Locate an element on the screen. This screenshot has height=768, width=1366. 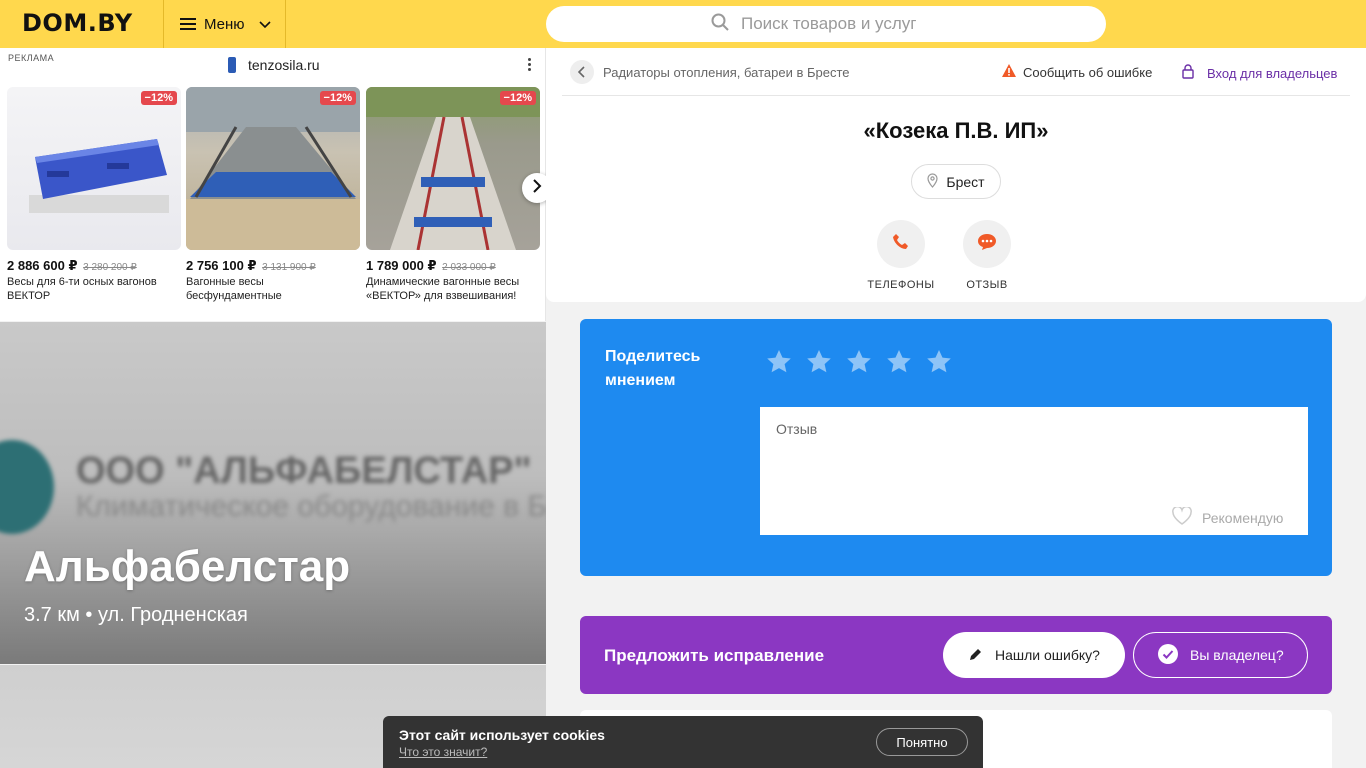
search-bar is located at coordinates (826, 24).